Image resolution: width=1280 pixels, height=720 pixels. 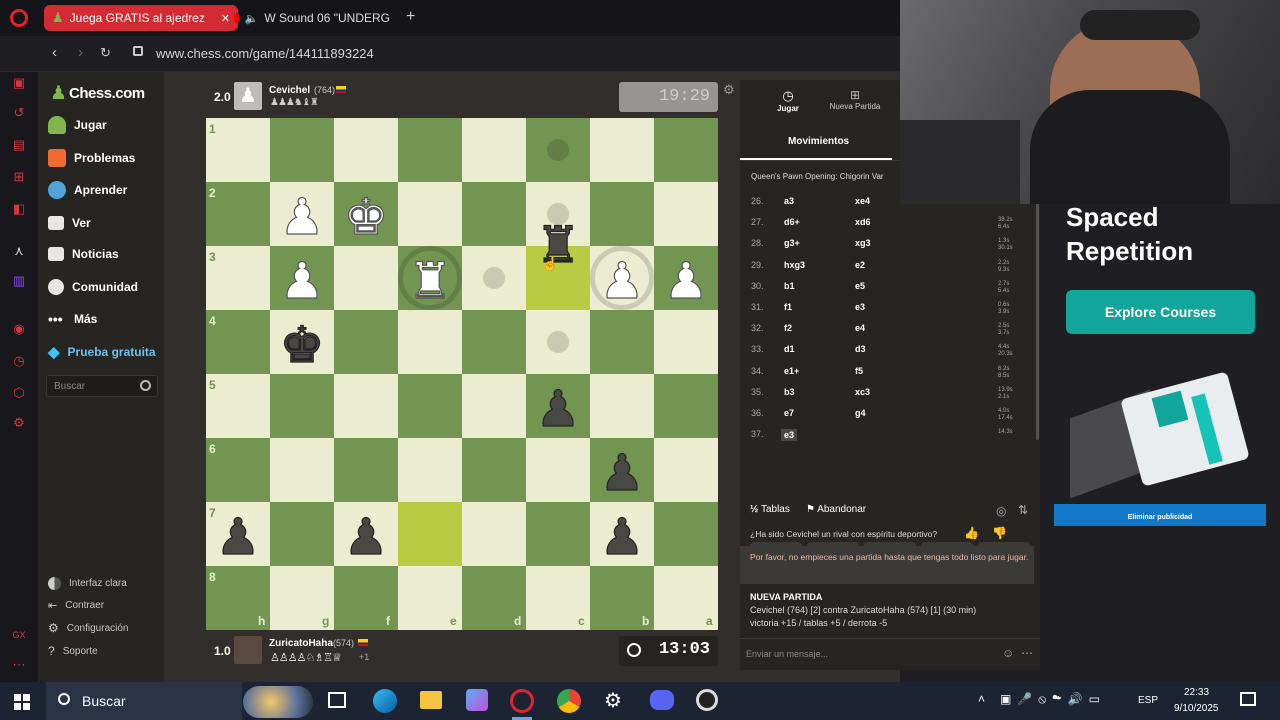 What do you see at coordinates (289, 90) in the screenshot?
I see `top-player-name: Cevichel` at bounding box center [289, 90].